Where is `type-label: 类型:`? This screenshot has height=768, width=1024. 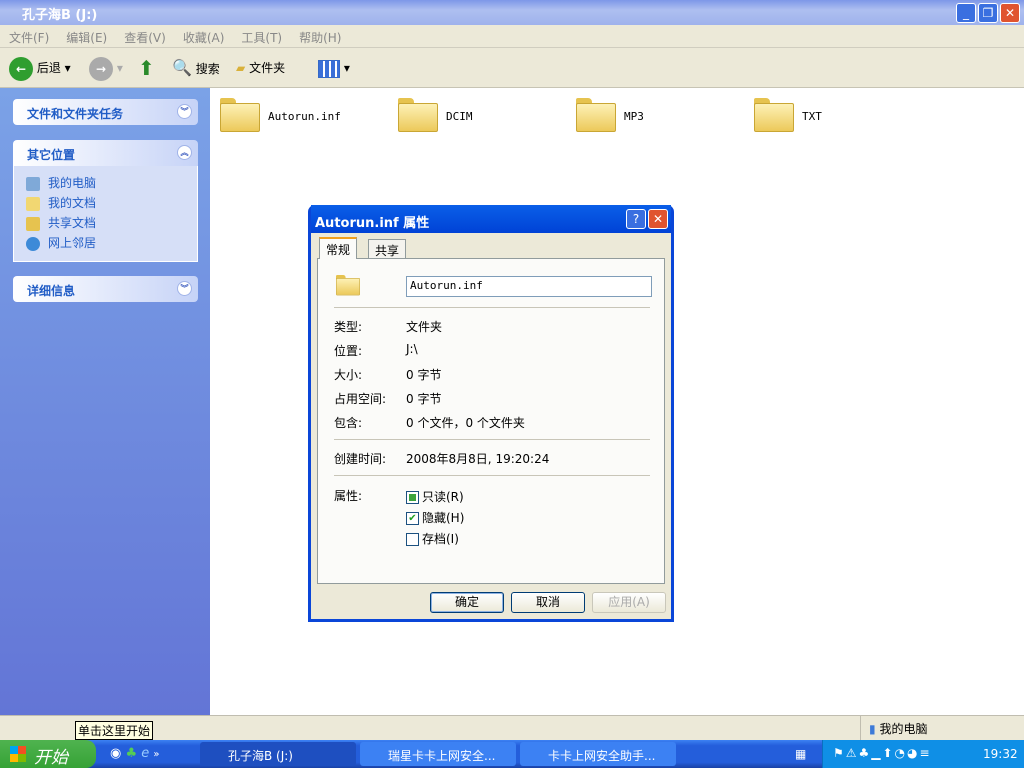
type-label: 类型: is located at coordinates (348, 327).